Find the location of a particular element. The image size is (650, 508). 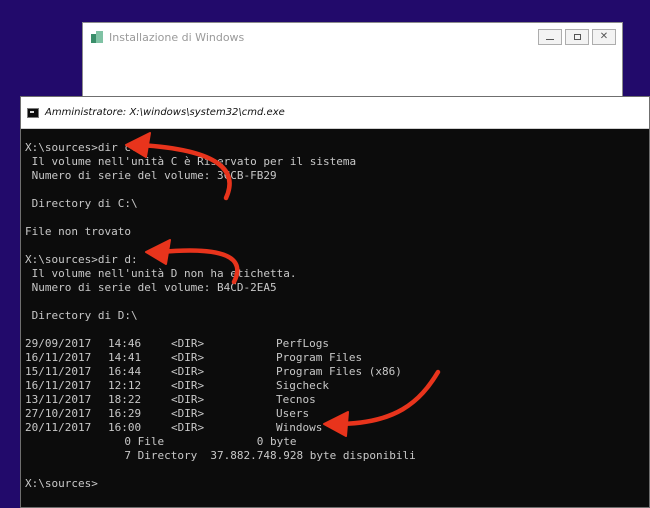

close-button: ✕ is located at coordinates (604, 37).